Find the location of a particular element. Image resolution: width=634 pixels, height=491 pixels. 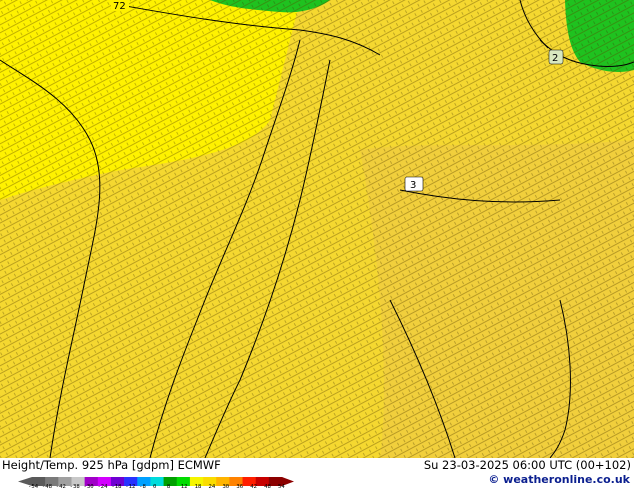

colorbar-tick-label: 36 is located at coordinates (240, 487).